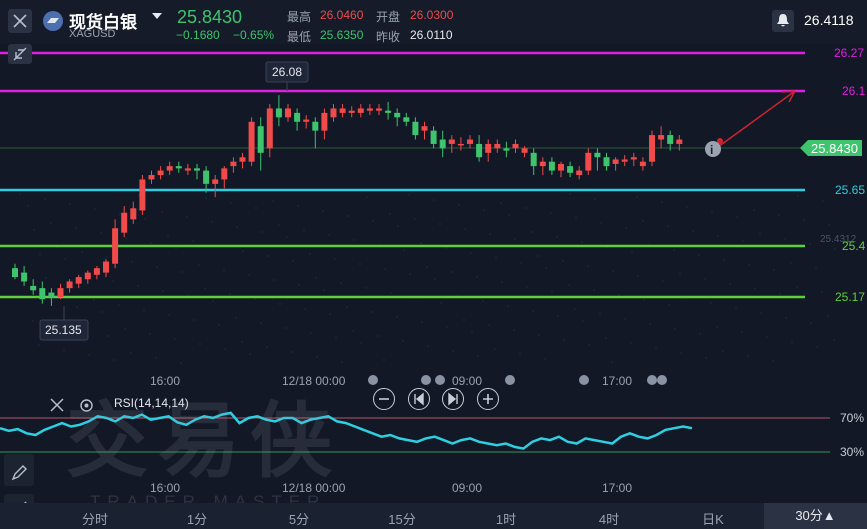  I want to click on open-label: 开盘, so click(388, 17).